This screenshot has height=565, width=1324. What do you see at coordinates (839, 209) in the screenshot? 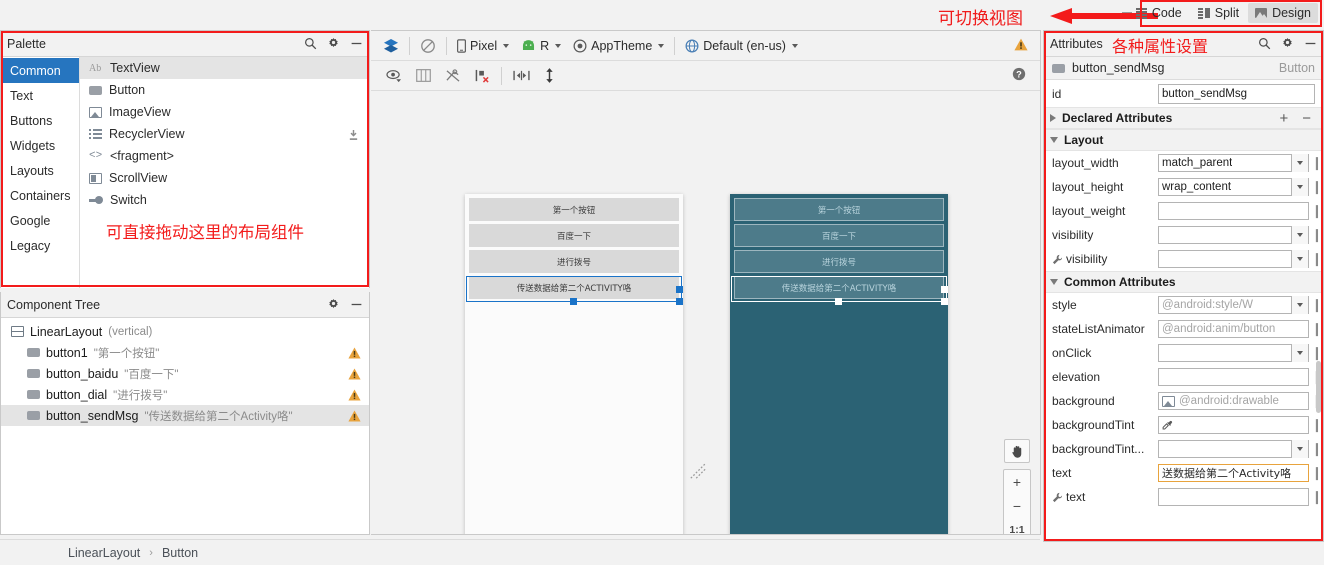
I see `blueprint-button-1: 第一个按钮` at bounding box center [839, 209].